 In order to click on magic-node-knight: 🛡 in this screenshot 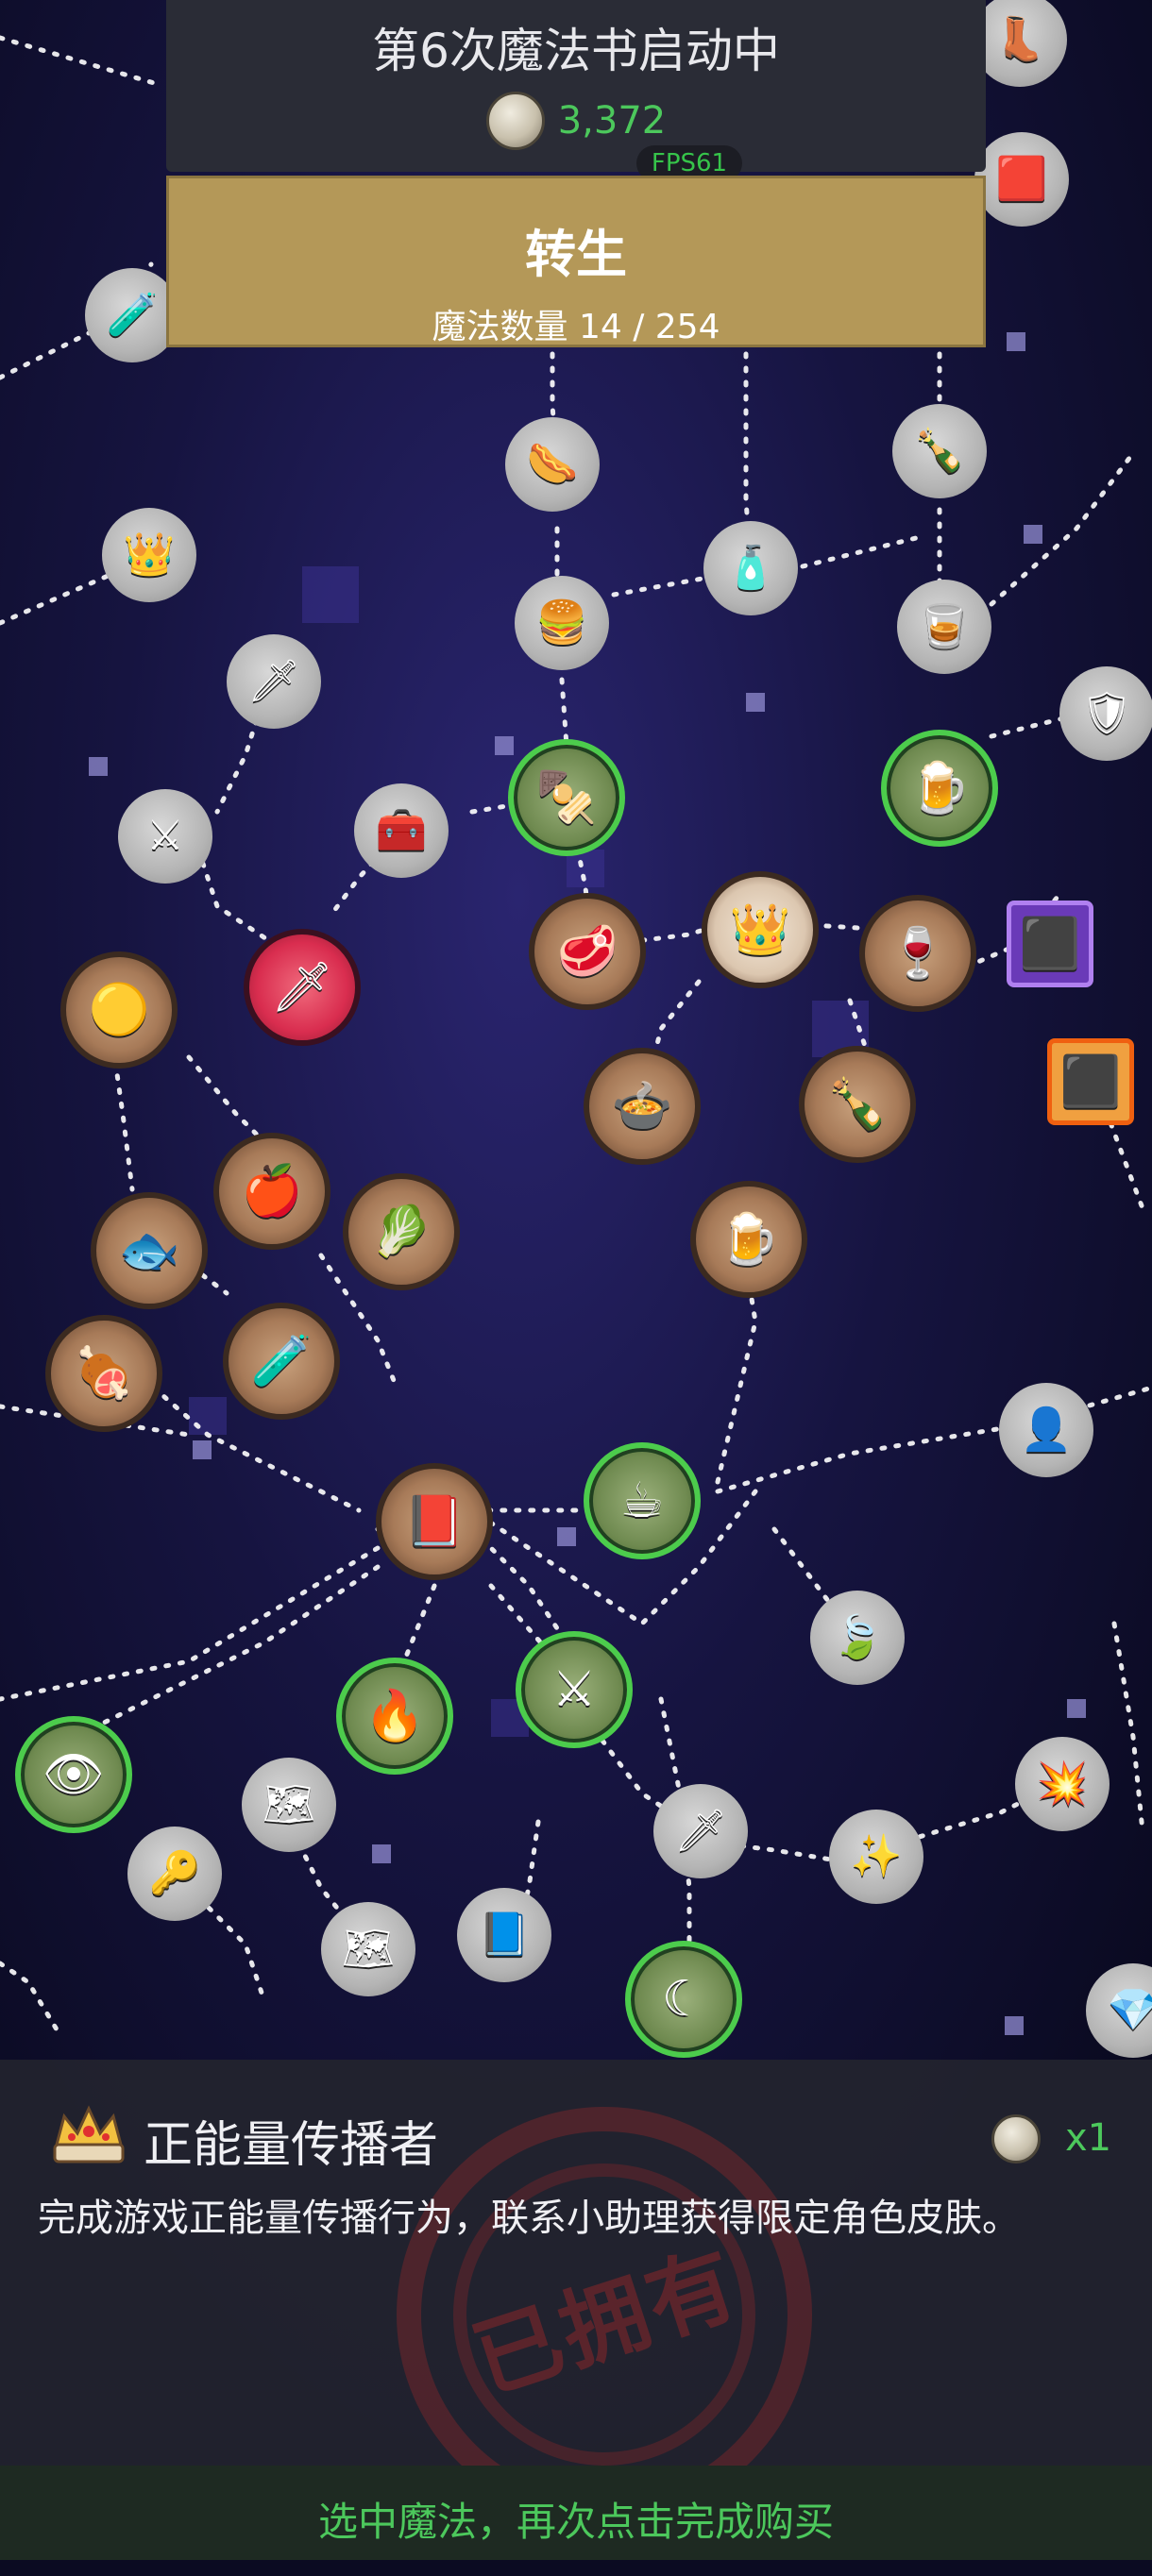, I will do `click(1105, 713)`.